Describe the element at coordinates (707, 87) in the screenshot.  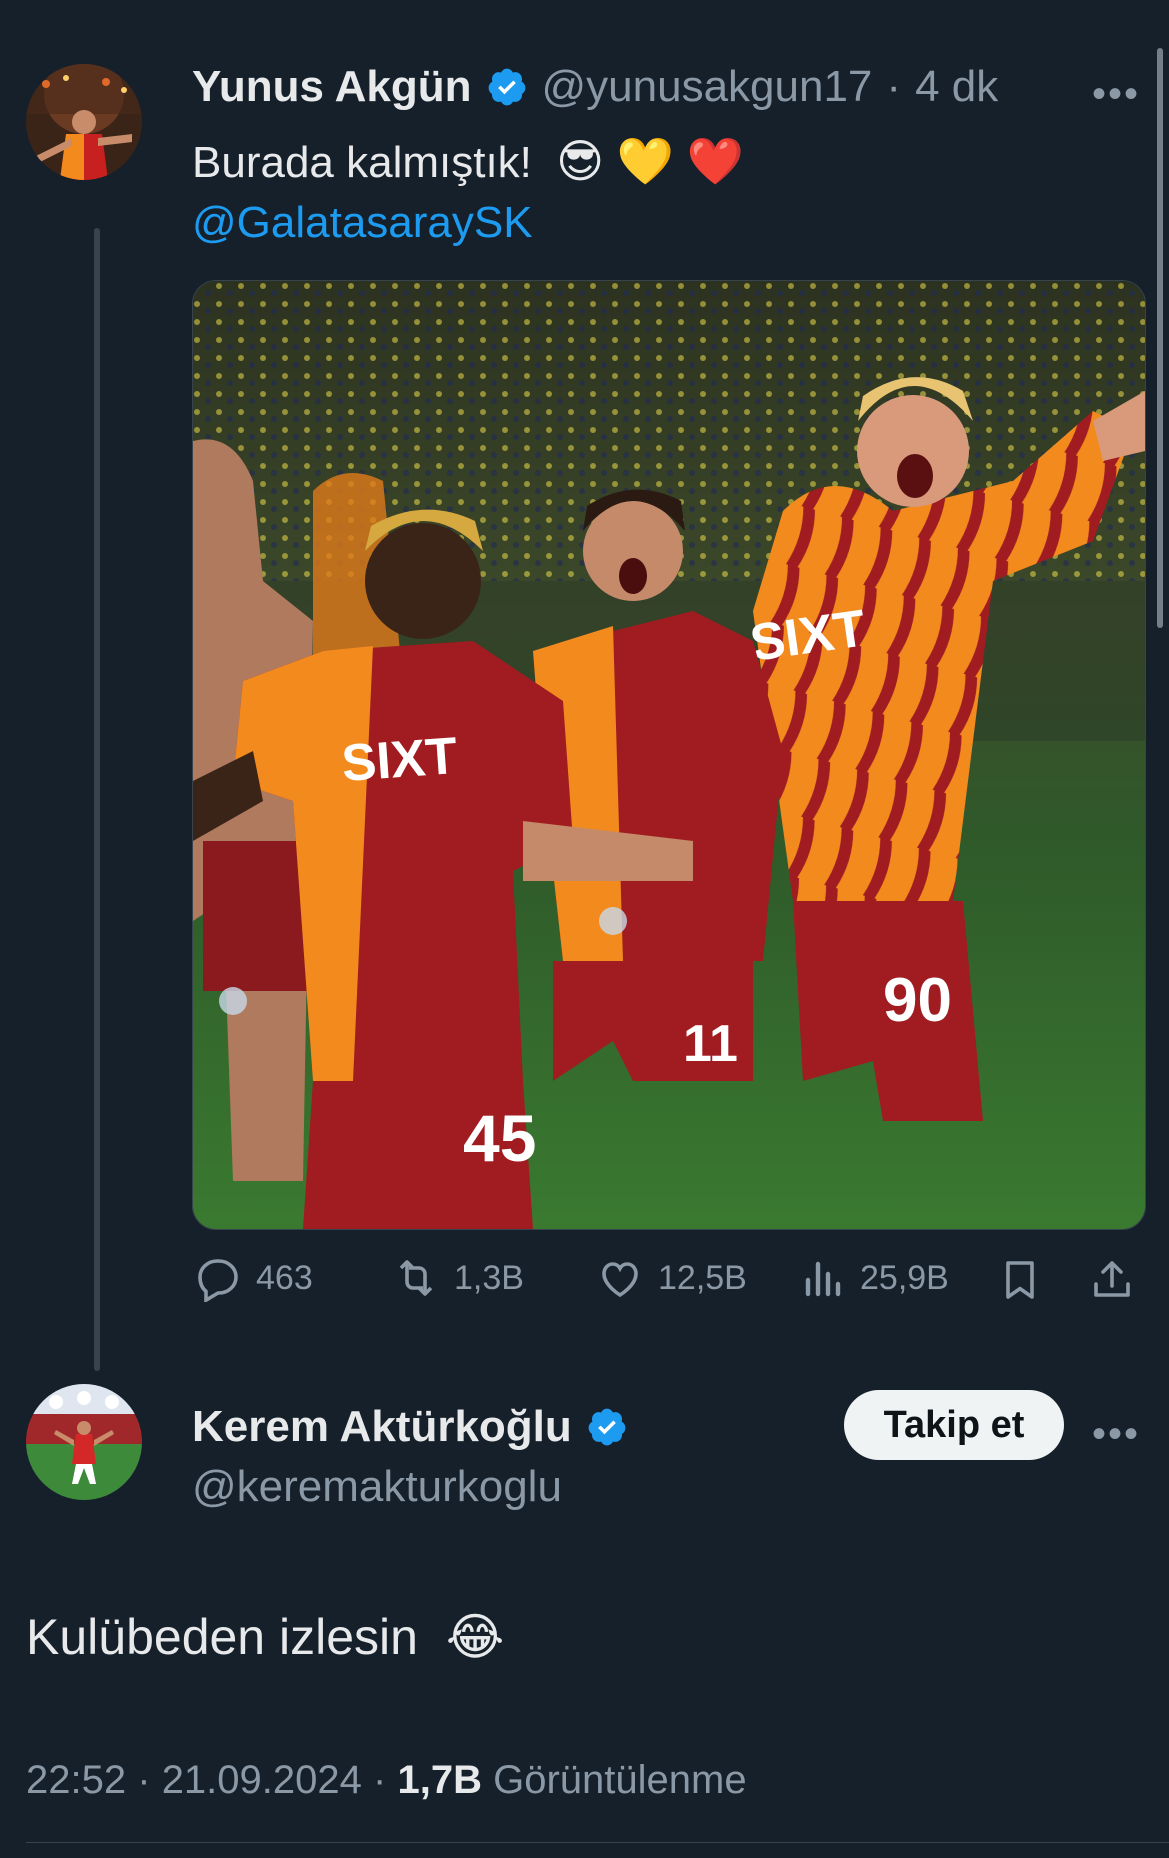
I see `author-handle: @yunusakgun17` at that location.